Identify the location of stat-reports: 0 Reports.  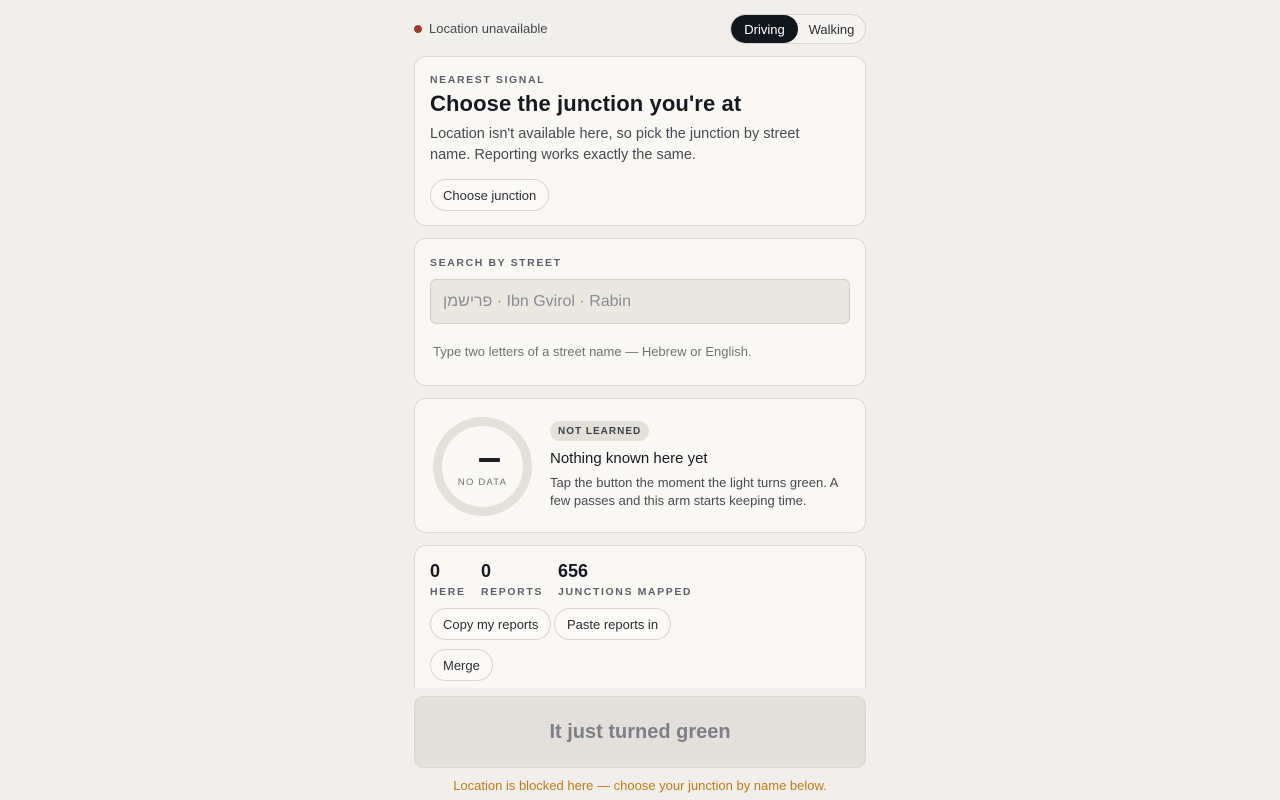
(512, 579).